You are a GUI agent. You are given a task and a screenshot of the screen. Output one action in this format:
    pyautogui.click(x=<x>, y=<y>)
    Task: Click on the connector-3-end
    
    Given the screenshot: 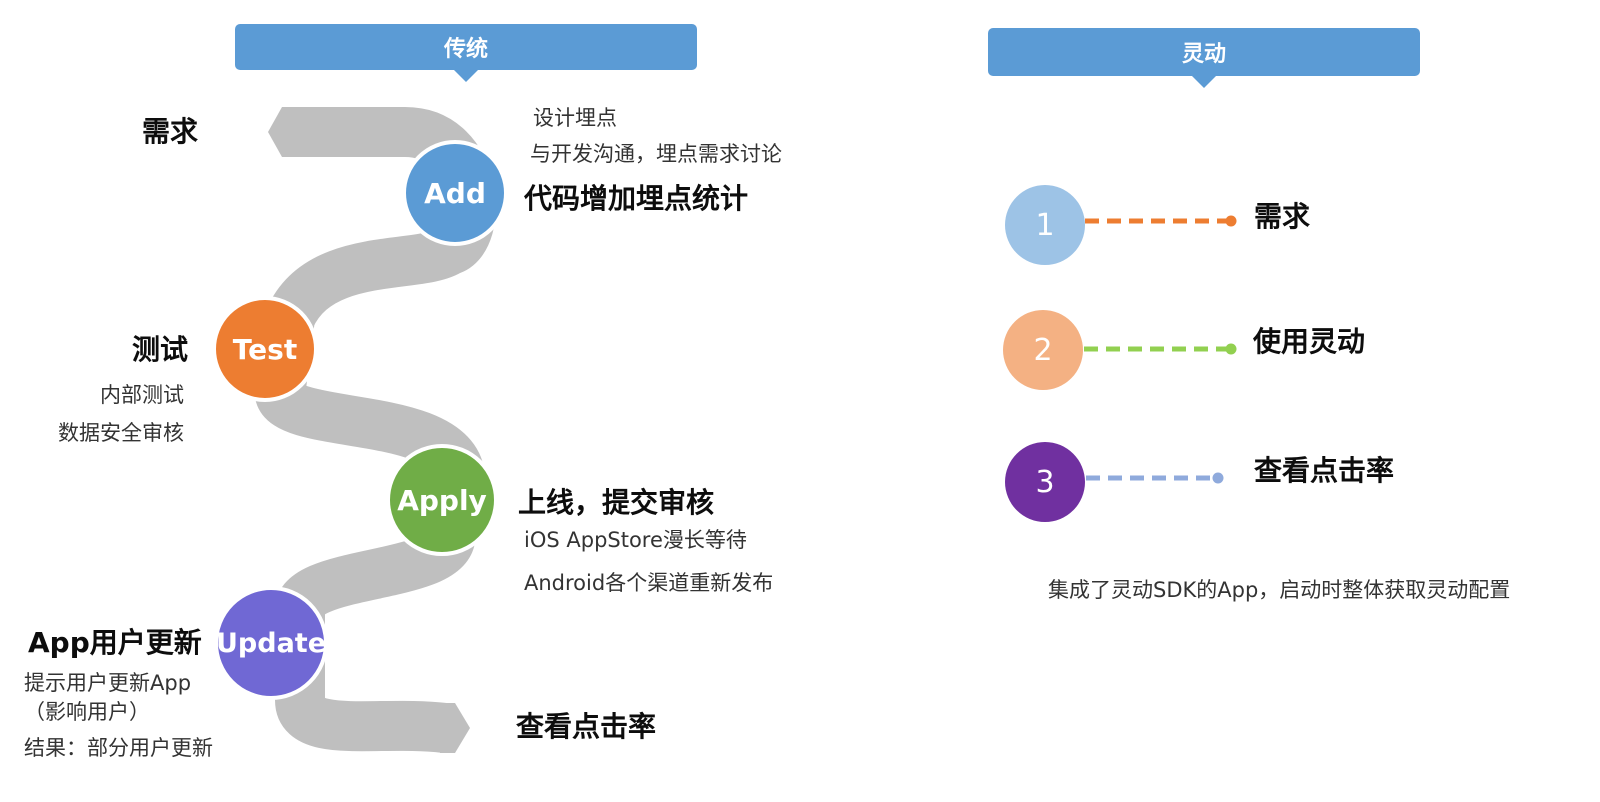 What is the action you would take?
    pyautogui.click(x=1218, y=478)
    